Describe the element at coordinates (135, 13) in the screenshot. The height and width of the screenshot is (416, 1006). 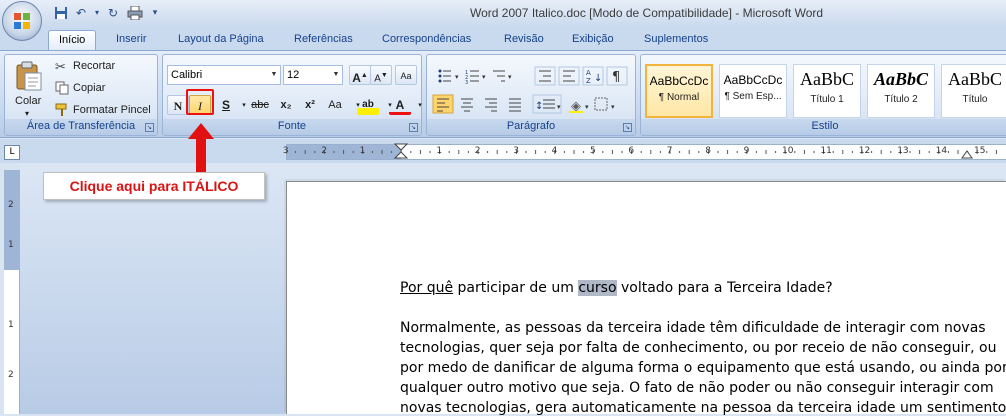
I see `print-icon` at that location.